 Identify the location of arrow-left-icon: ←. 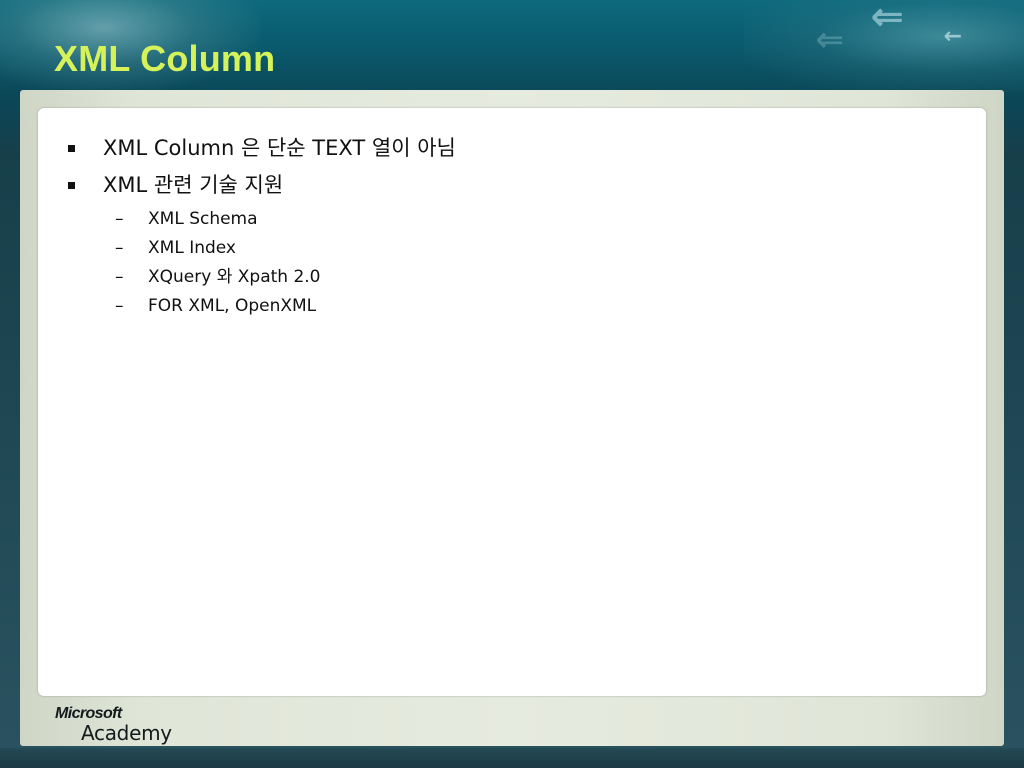
(952, 36).